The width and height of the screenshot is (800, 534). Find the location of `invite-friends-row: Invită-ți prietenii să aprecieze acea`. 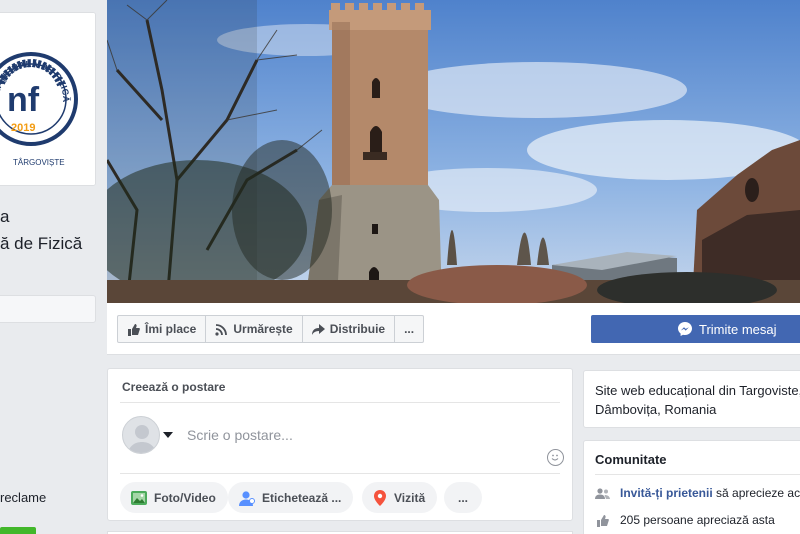

invite-friends-row: Invită-ți prietenii să aprecieze acea is located at coordinates (697, 493).